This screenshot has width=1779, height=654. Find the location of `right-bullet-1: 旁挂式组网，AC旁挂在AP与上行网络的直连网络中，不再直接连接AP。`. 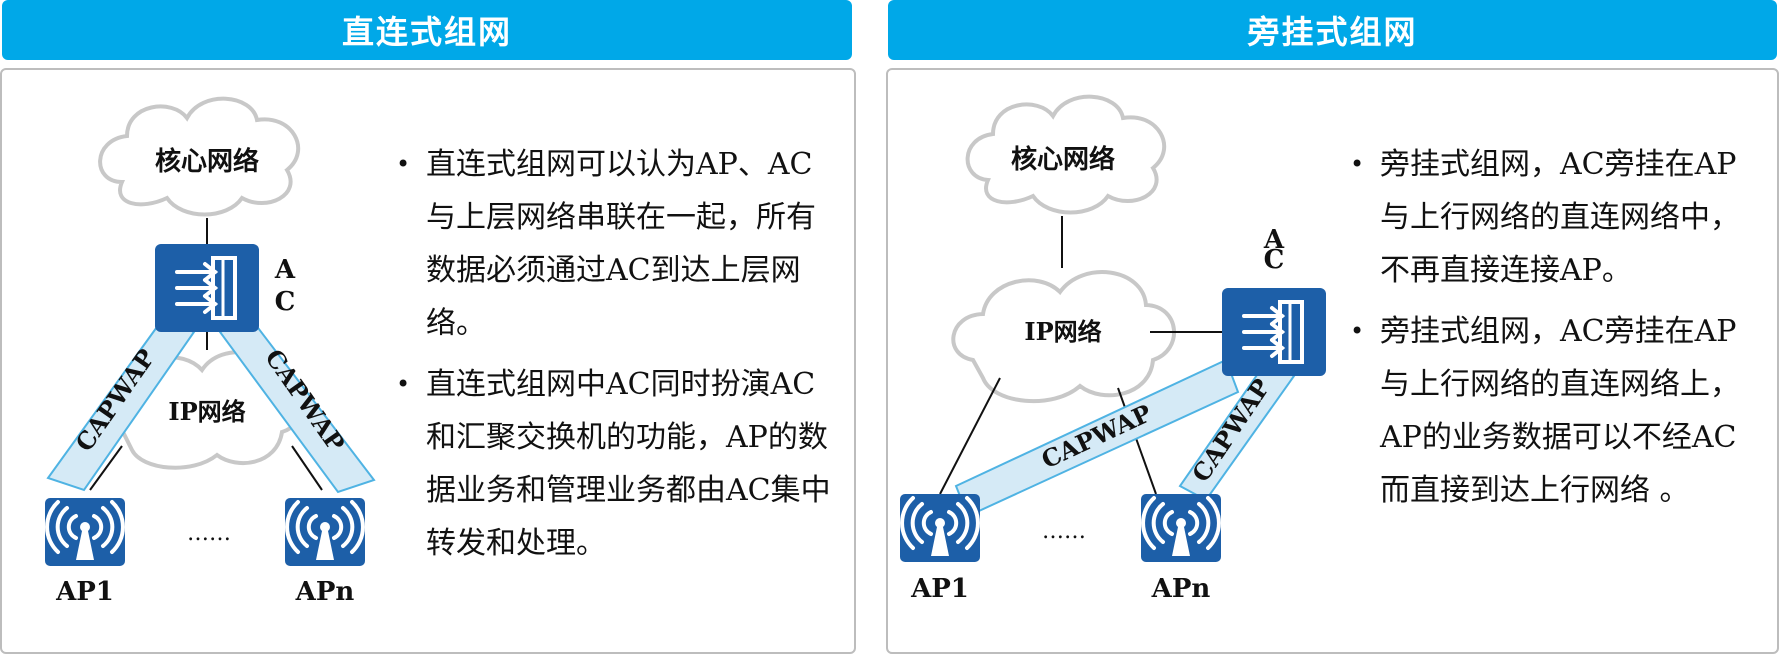

right-bullet-1: 旁挂式组网，AC旁挂在AP与上行网络的直连网络中，不再直接连接AP。 is located at coordinates (1553, 217).